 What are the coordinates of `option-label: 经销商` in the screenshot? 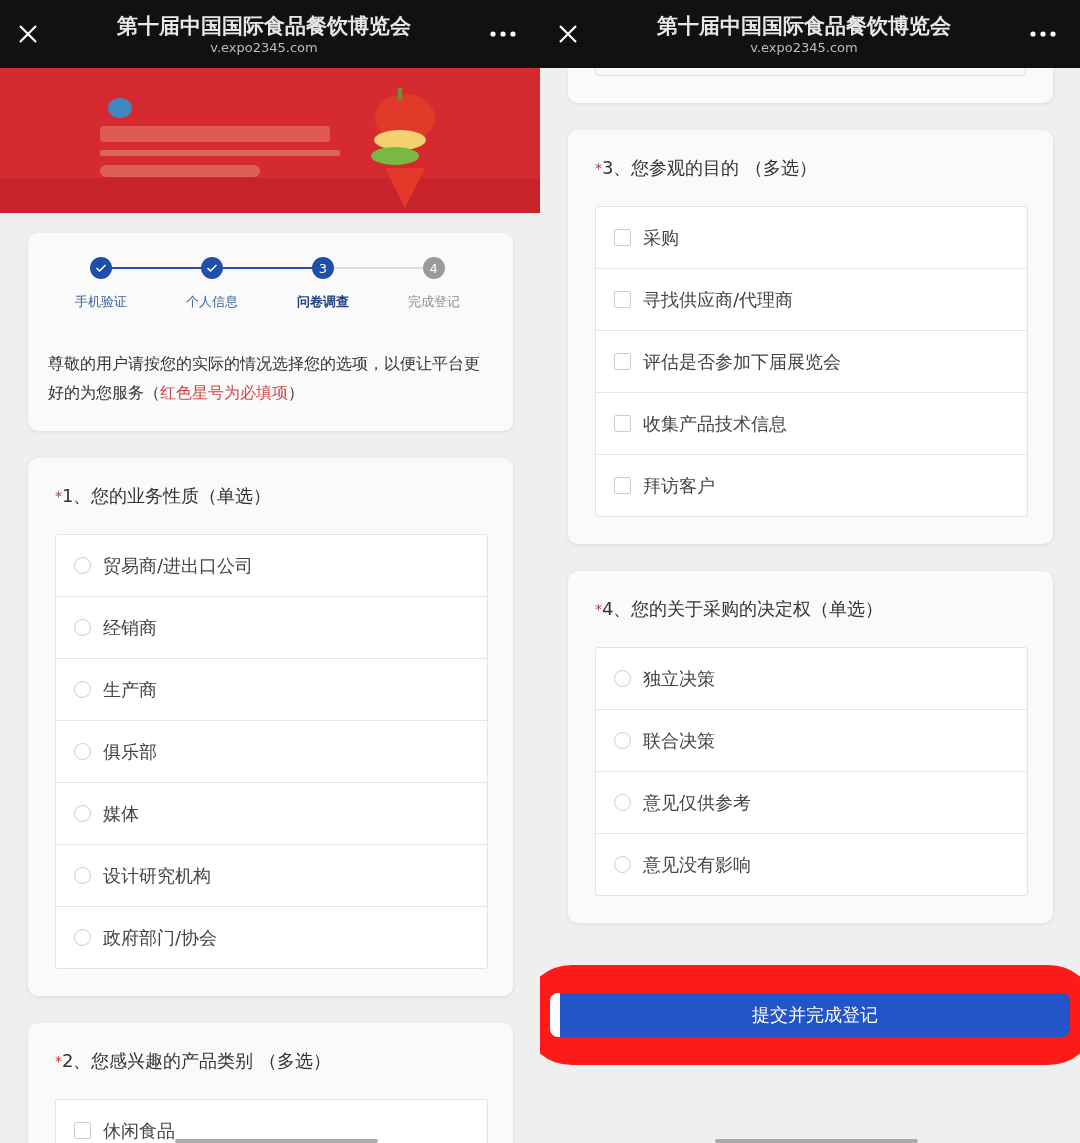 It's located at (130, 627).